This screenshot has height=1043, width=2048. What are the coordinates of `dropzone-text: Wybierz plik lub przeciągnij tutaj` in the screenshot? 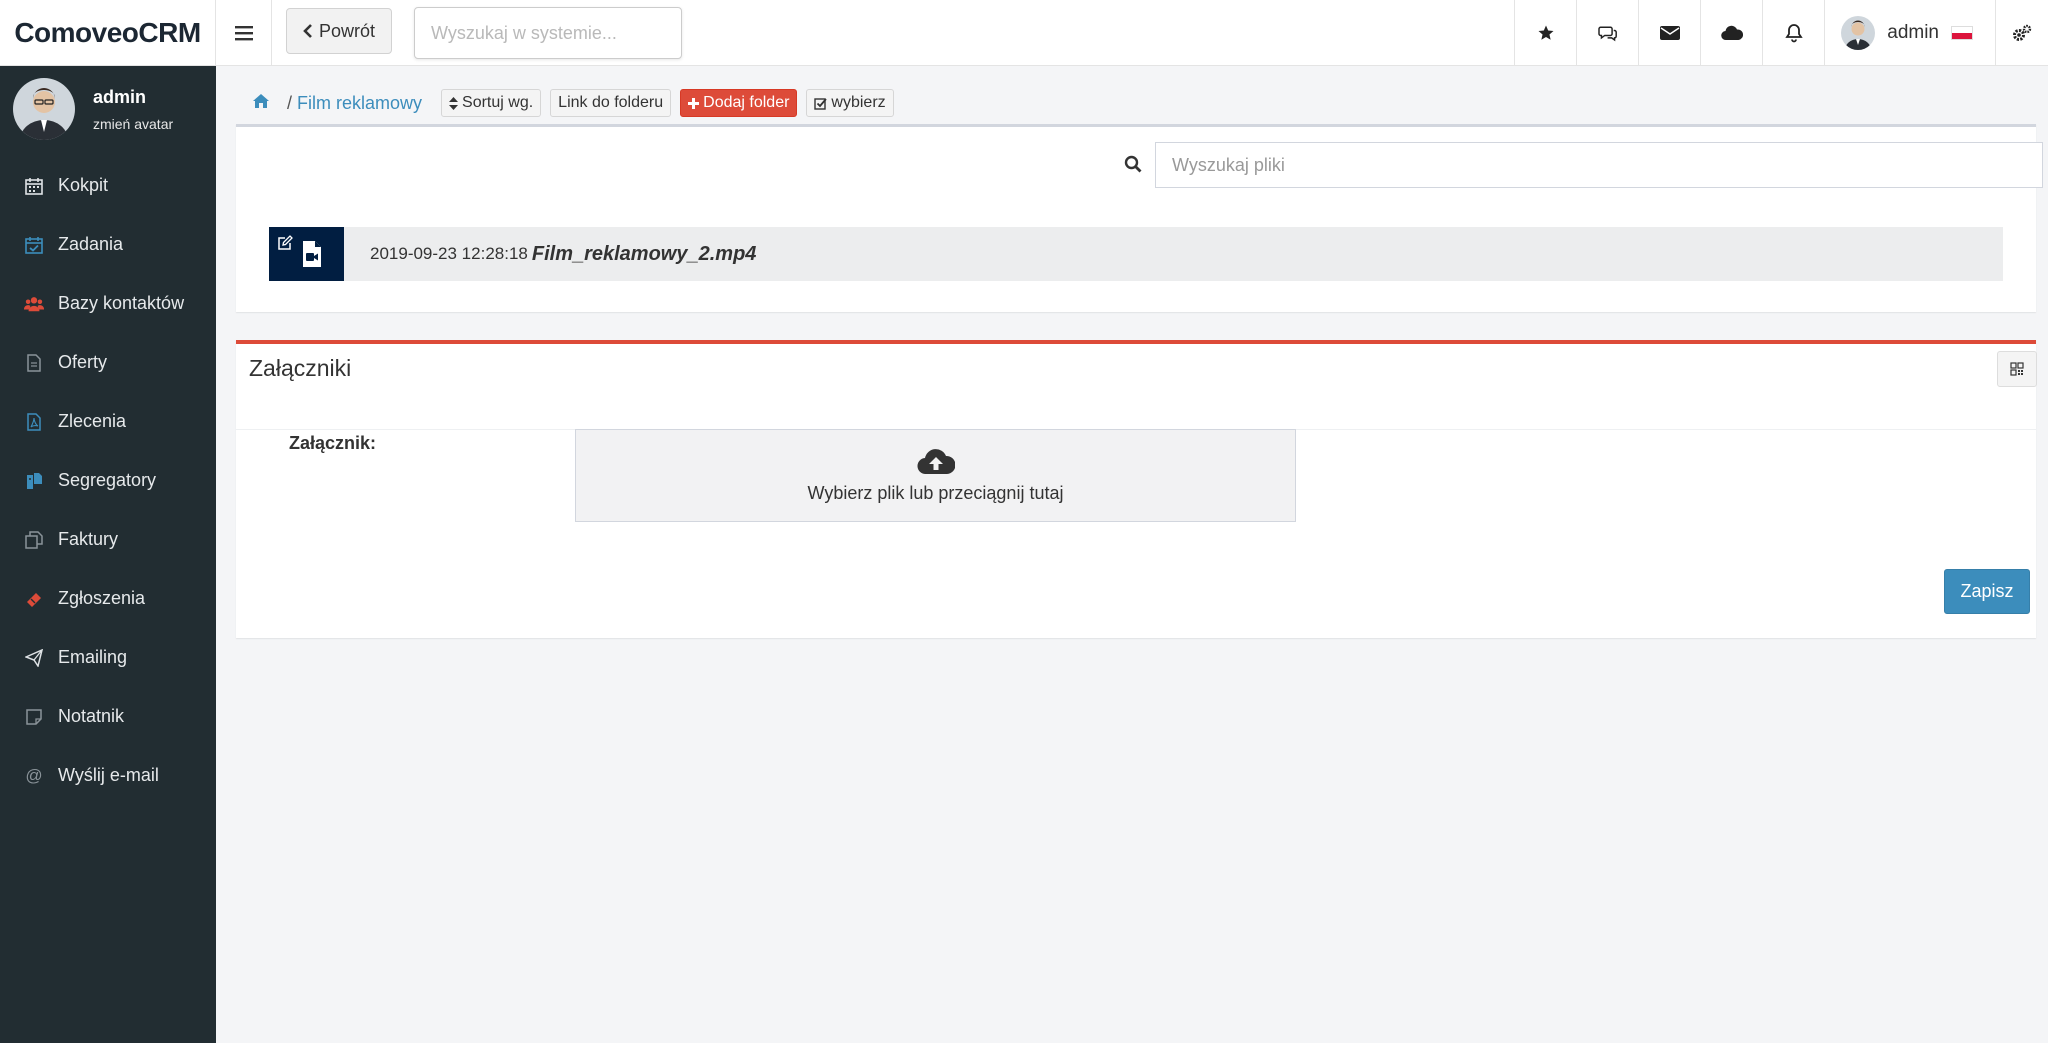 It's located at (935, 493).